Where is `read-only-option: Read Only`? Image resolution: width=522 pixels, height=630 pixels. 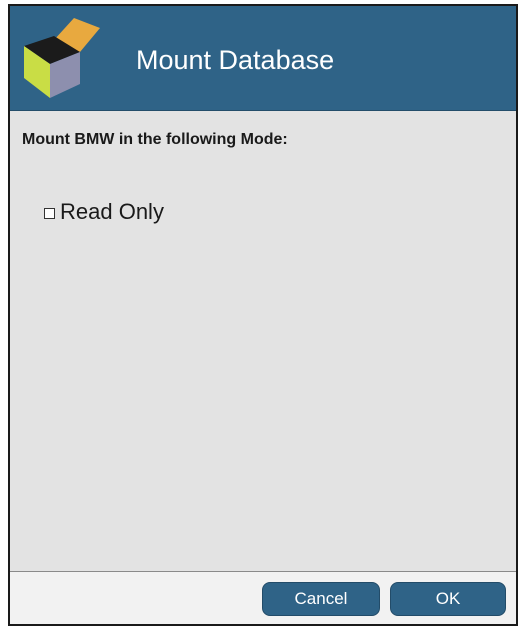 read-only-option: Read Only is located at coordinates (104, 212).